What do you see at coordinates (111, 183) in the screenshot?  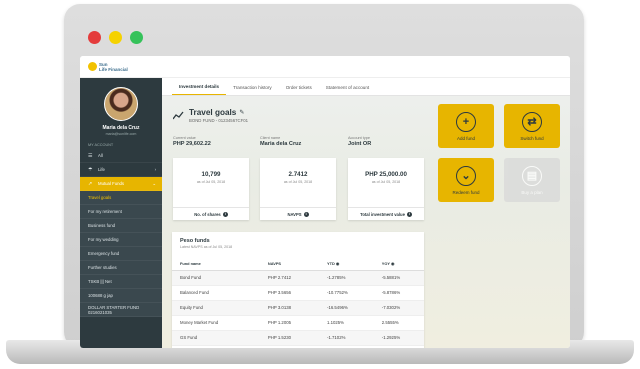 I see `sidebar-item-label: Mutual Funds` at bounding box center [111, 183].